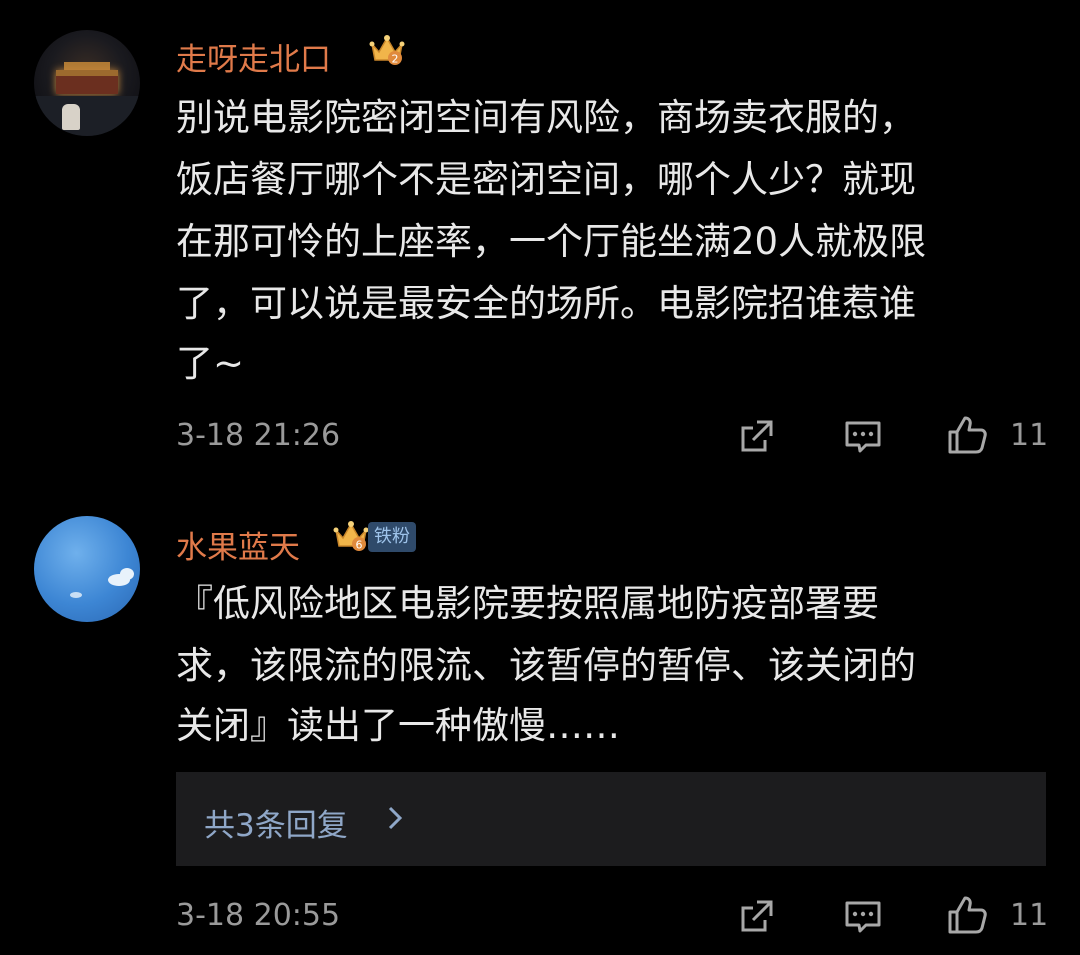  Describe the element at coordinates (392, 537) in the screenshot. I see `fan-badge: 铁粉` at that location.